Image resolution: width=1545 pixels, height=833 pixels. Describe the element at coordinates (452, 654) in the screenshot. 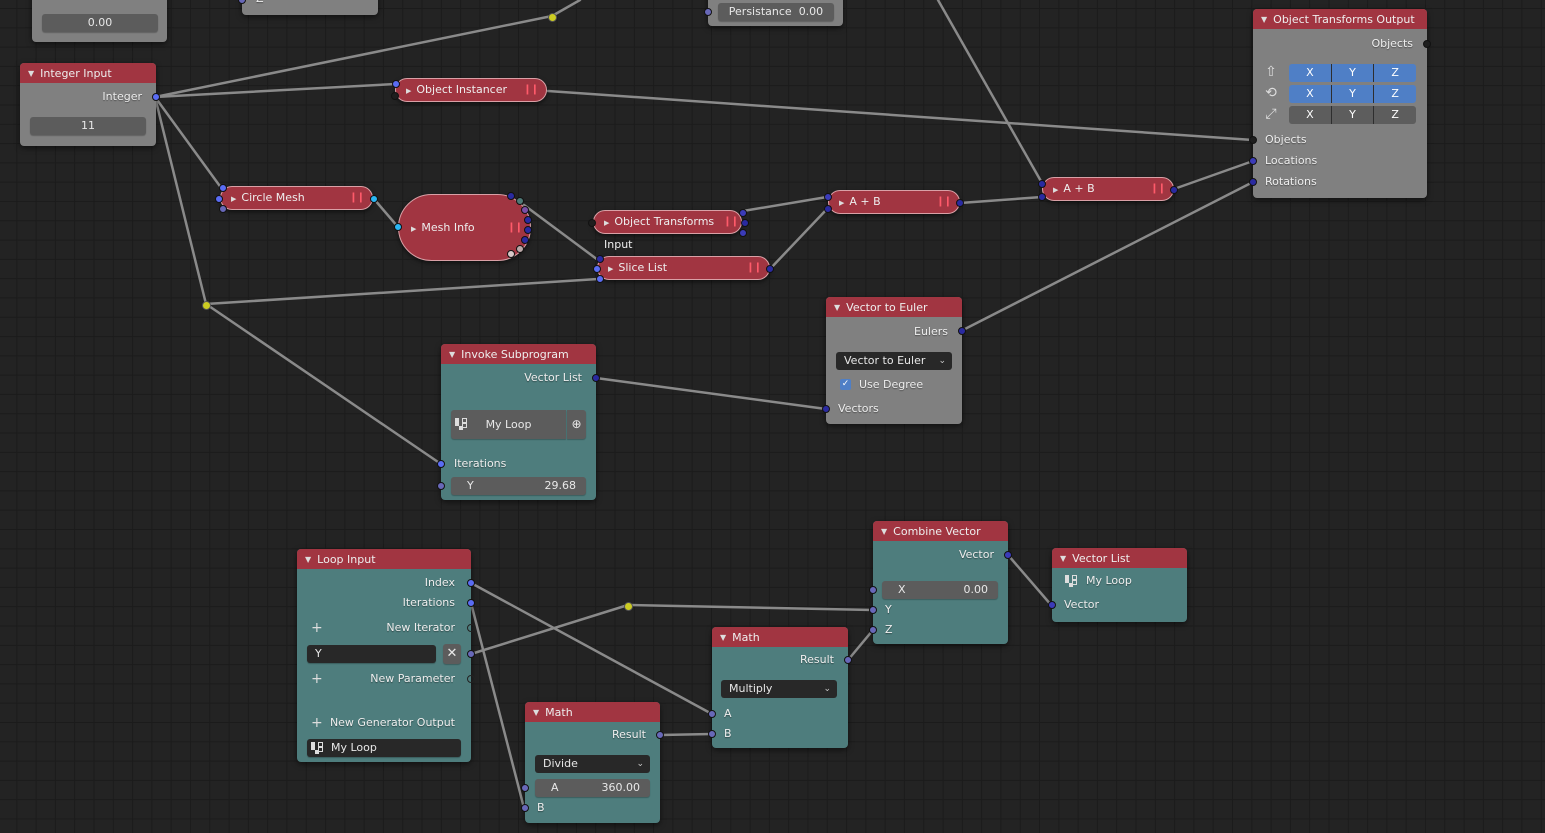

I see `remove-iterator-button: ✕` at that location.